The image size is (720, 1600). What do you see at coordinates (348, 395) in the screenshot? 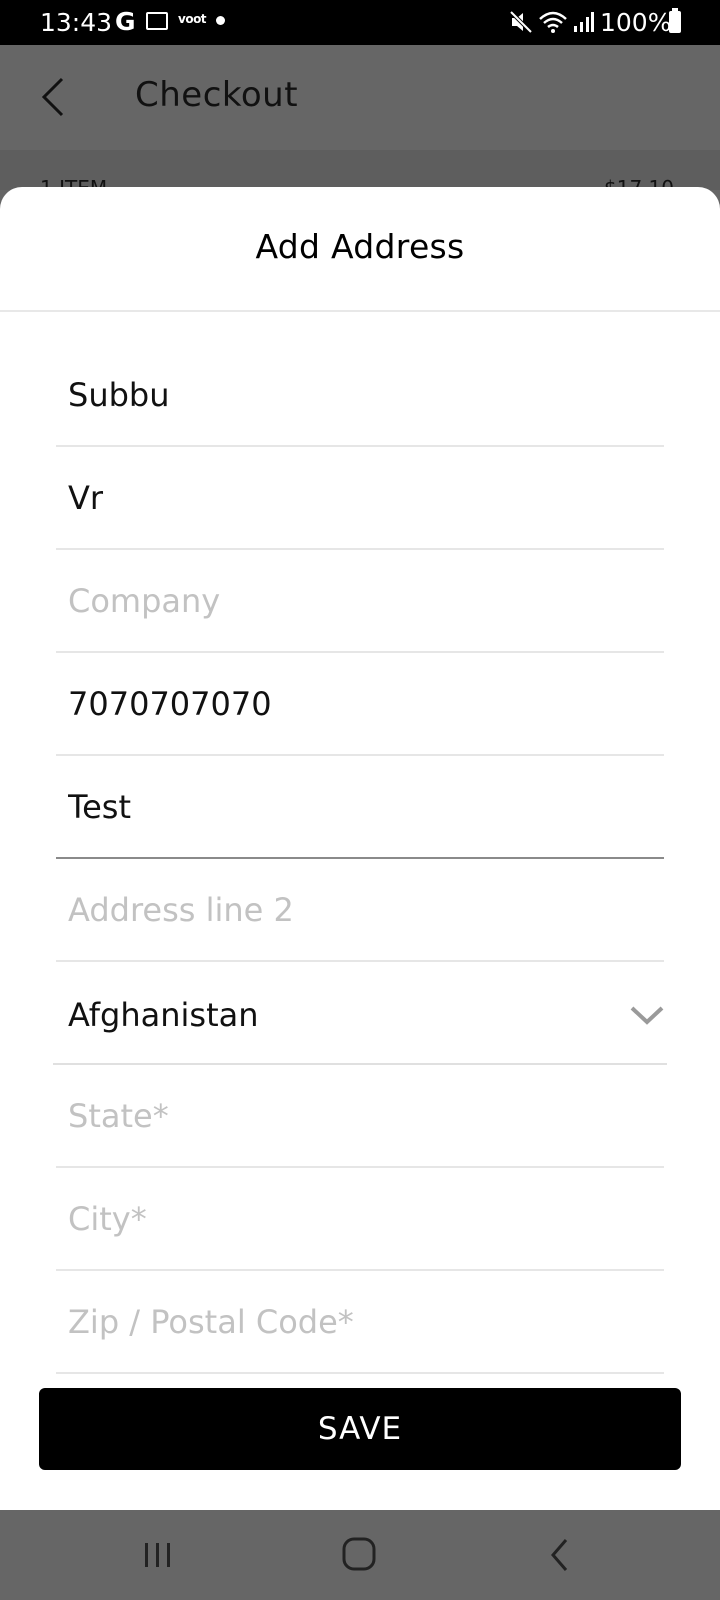
I see `first-name-input` at bounding box center [348, 395].